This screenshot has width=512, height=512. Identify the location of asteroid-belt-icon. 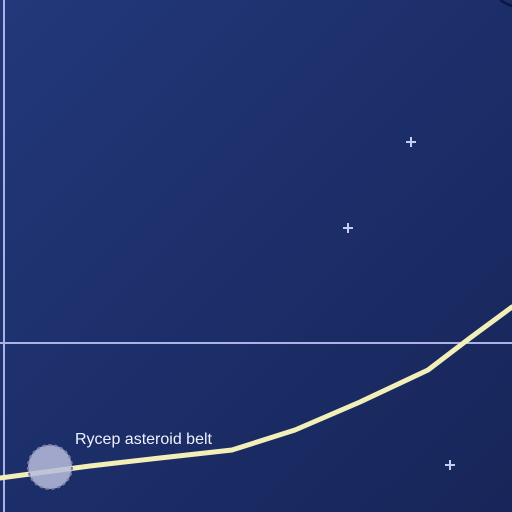
(50, 467).